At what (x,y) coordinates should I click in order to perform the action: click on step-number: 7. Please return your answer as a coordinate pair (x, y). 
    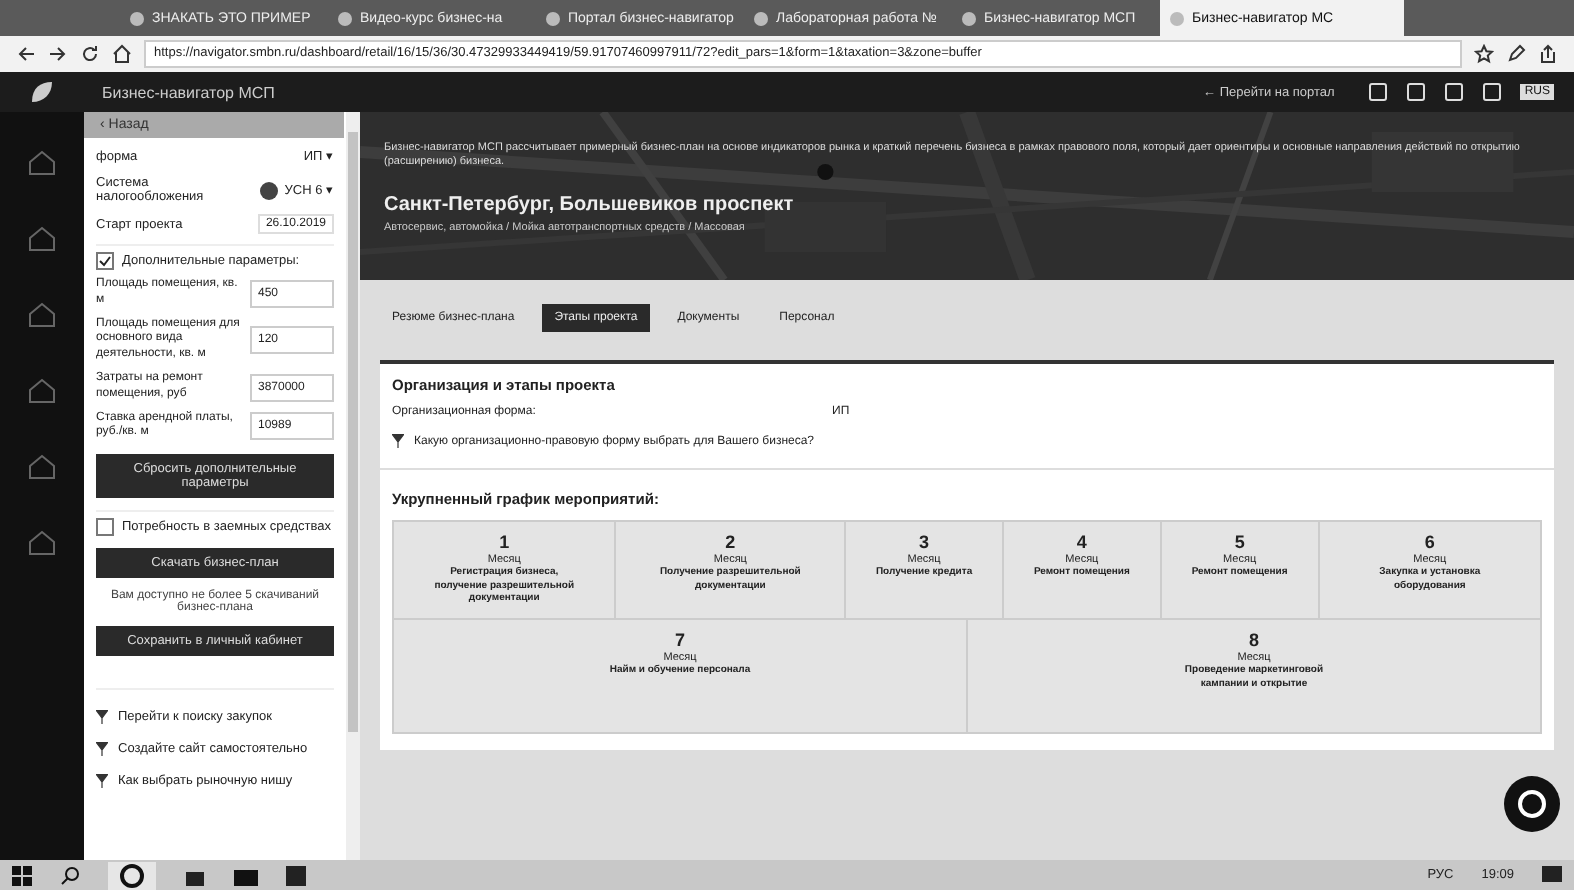
    Looking at the image, I should click on (679, 640).